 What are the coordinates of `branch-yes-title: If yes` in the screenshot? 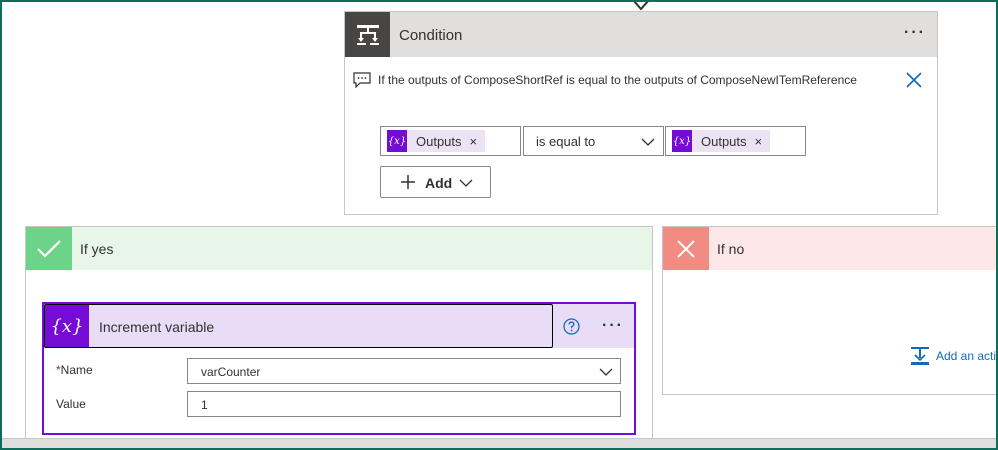 It's located at (97, 249).